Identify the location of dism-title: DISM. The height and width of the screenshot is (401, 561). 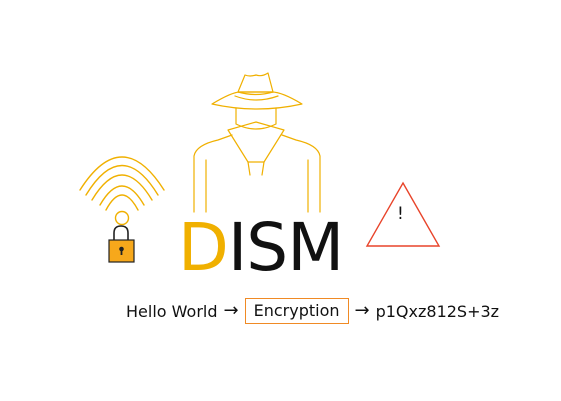
(261, 248).